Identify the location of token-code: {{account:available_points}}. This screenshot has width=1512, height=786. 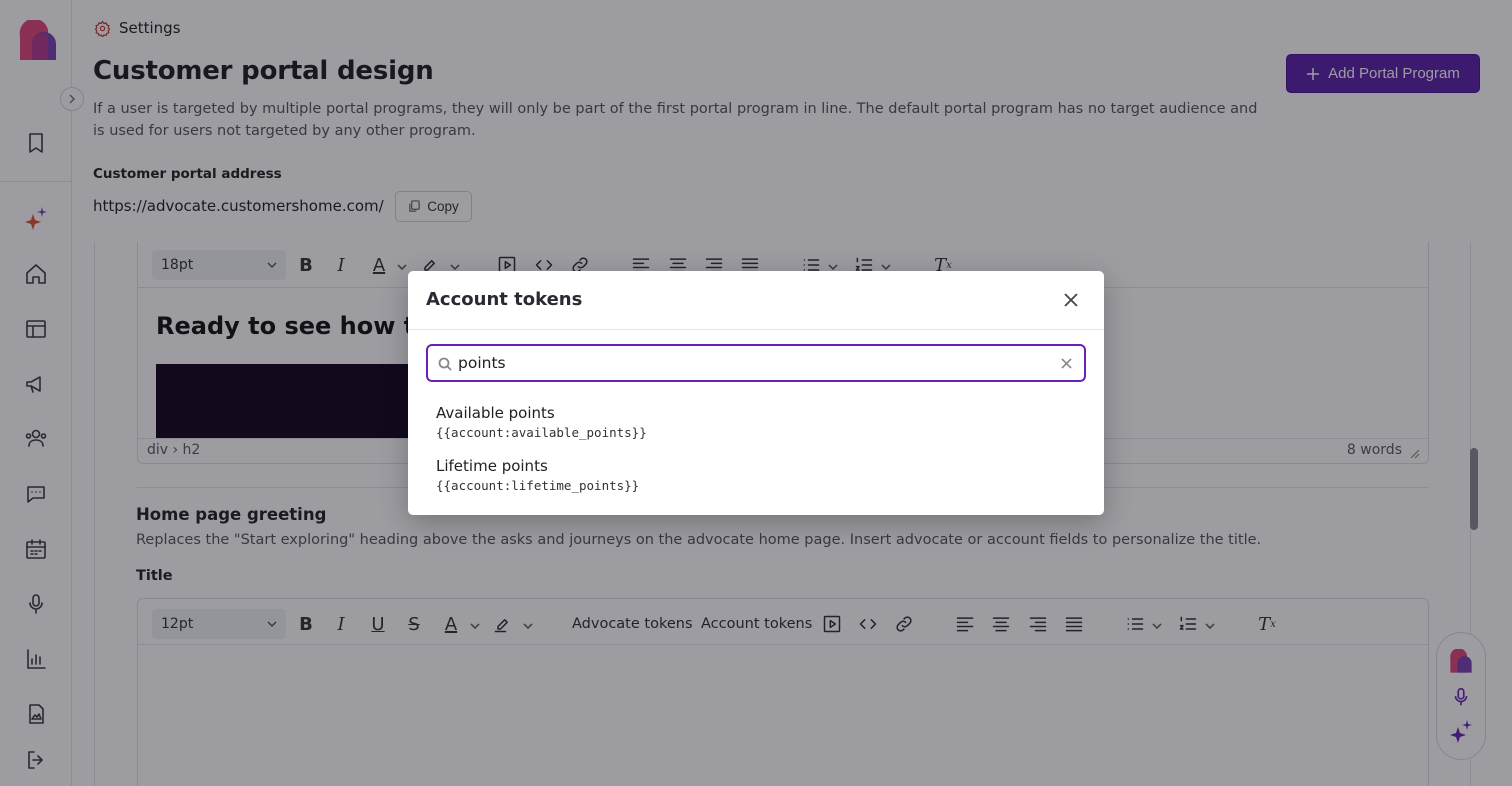
(541, 432).